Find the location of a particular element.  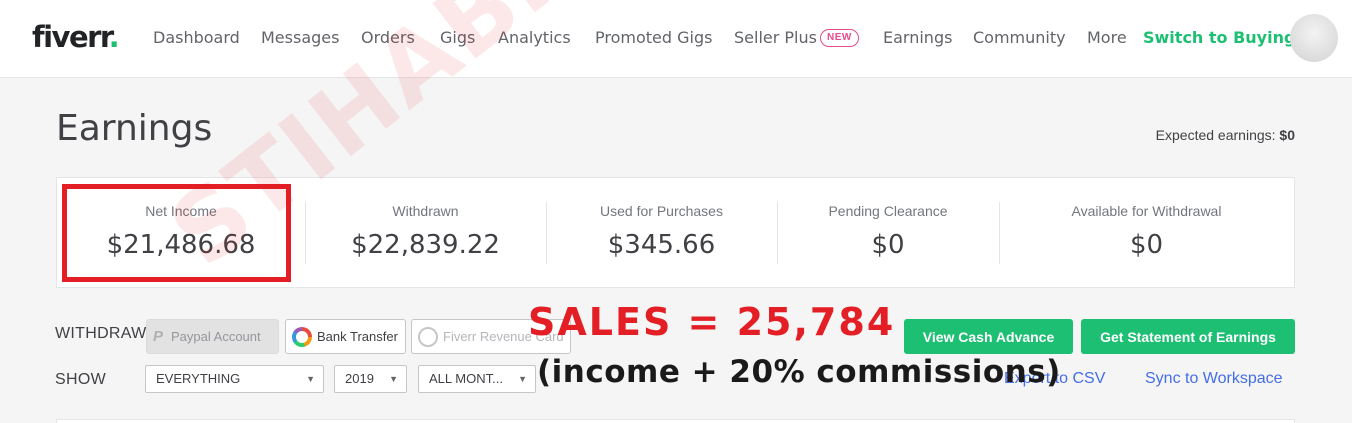

nav-community: Community is located at coordinates (1019, 37).